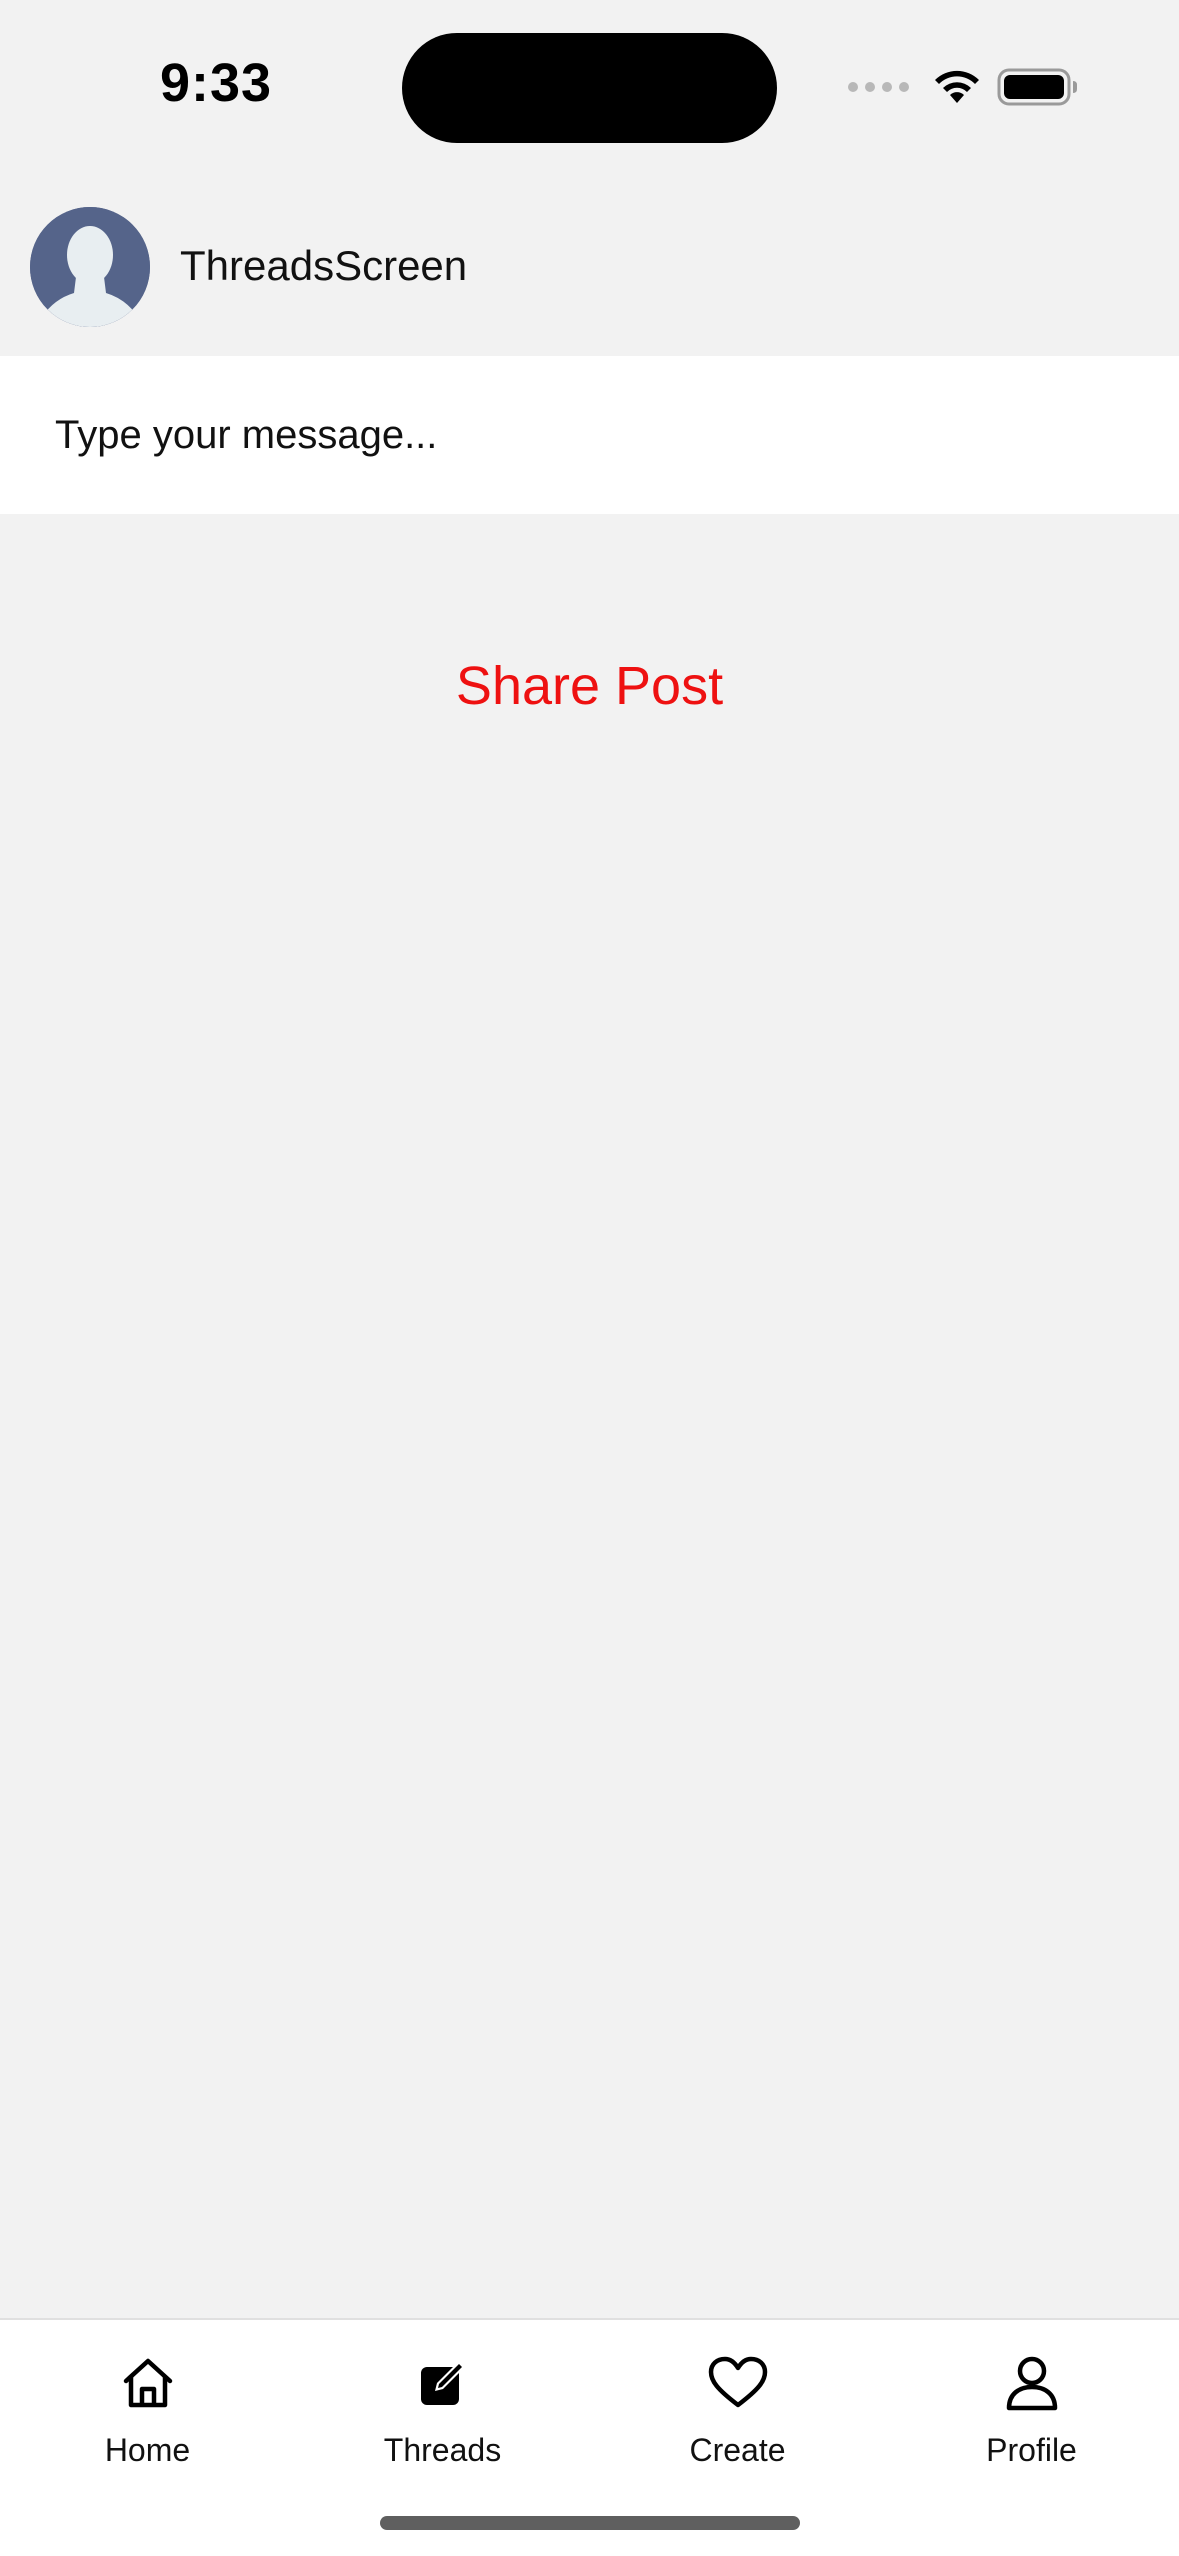  Describe the element at coordinates (443, 2383) in the screenshot. I see `compose-icon` at that location.